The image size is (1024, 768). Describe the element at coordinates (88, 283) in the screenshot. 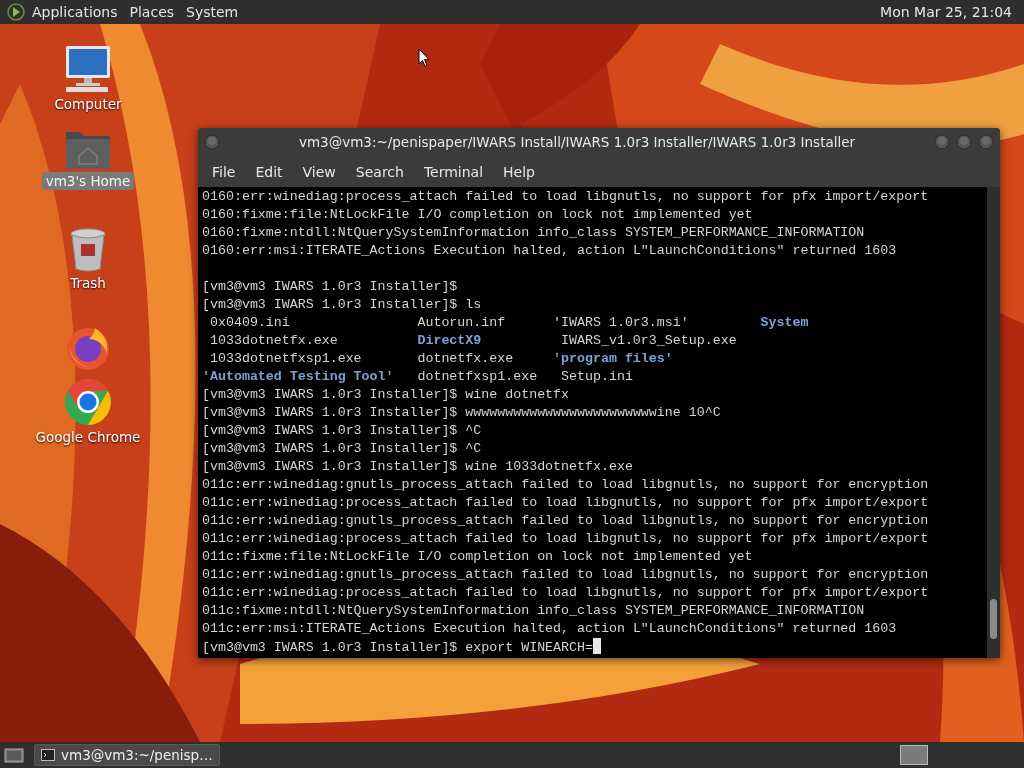

I see `desktop-icon-label: Trash` at that location.